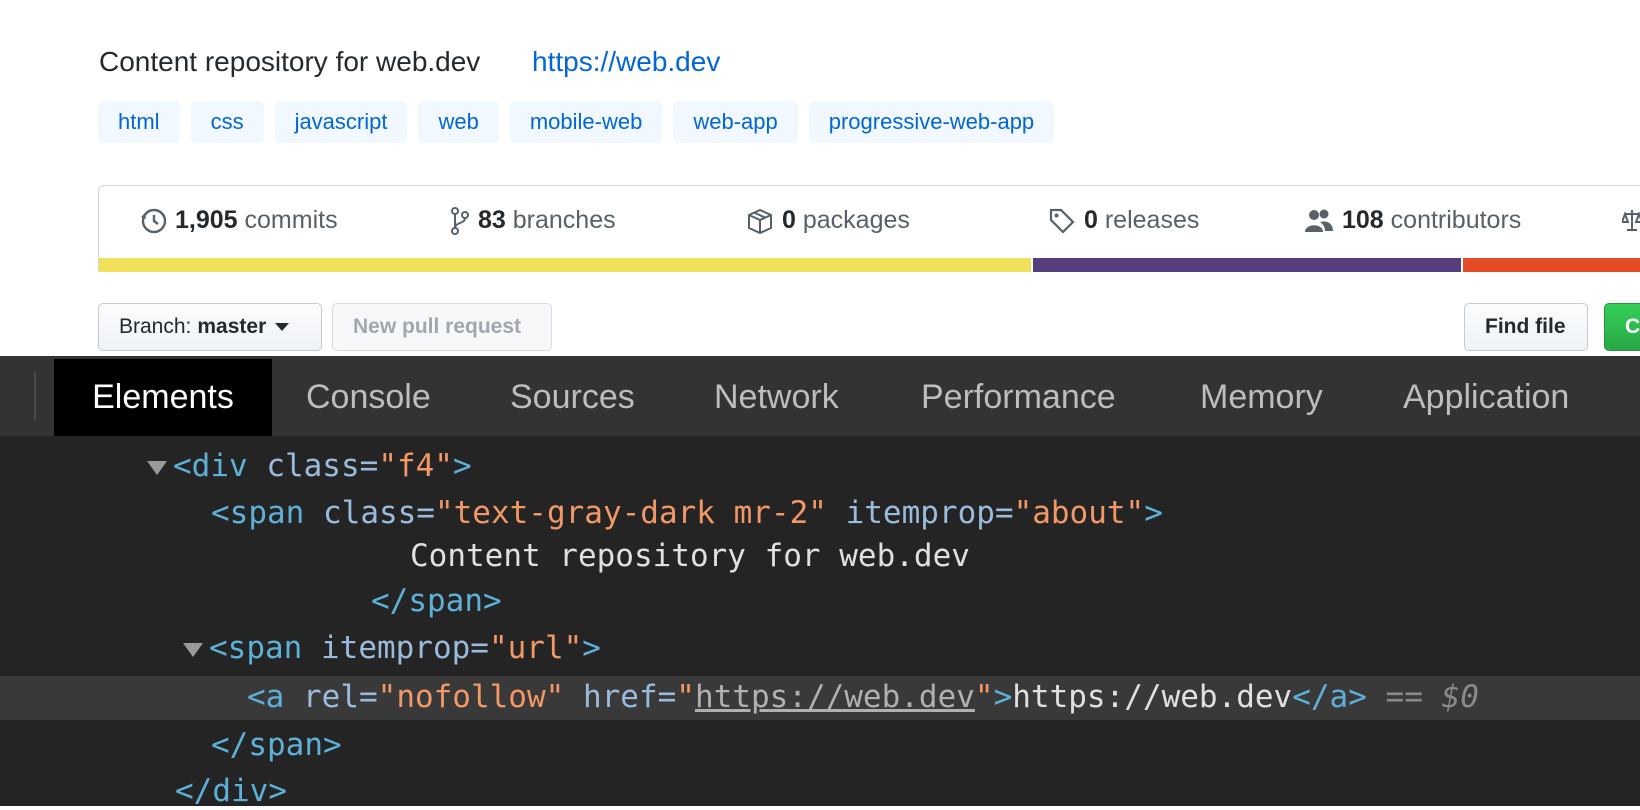 Image resolution: width=1640 pixels, height=810 pixels. What do you see at coordinates (564, 220) in the screenshot?
I see `branches-label: branches` at bounding box center [564, 220].